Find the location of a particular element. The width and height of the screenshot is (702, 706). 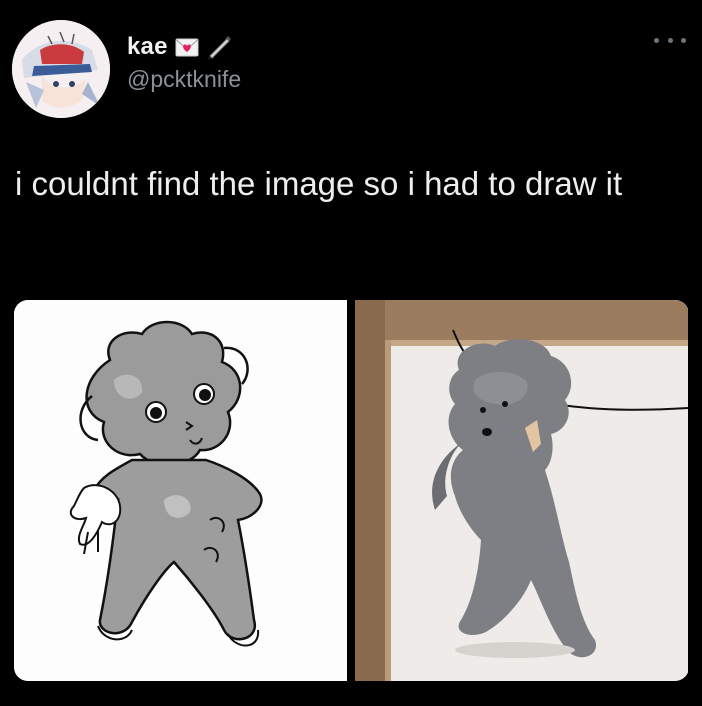

display-name: kae is located at coordinates (147, 47).